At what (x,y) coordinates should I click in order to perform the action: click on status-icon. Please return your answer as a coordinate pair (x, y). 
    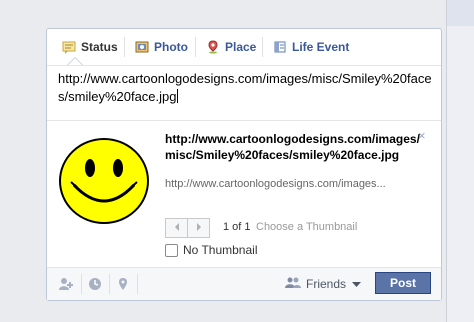
    Looking at the image, I should click on (69, 47).